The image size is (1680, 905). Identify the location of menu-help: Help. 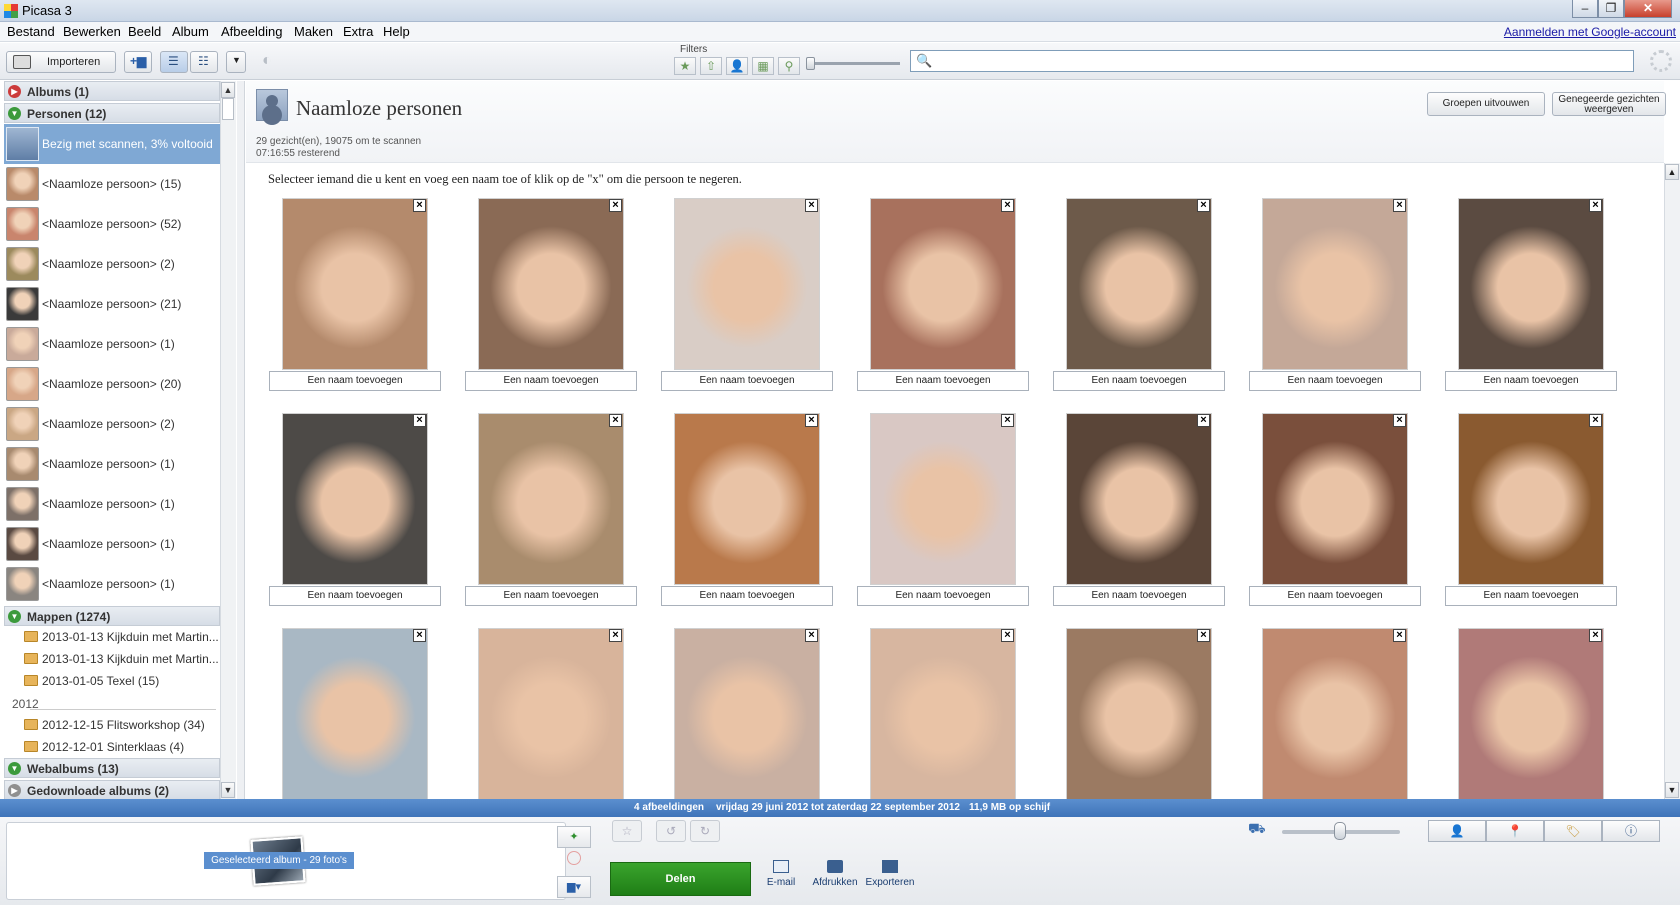
(396, 31).